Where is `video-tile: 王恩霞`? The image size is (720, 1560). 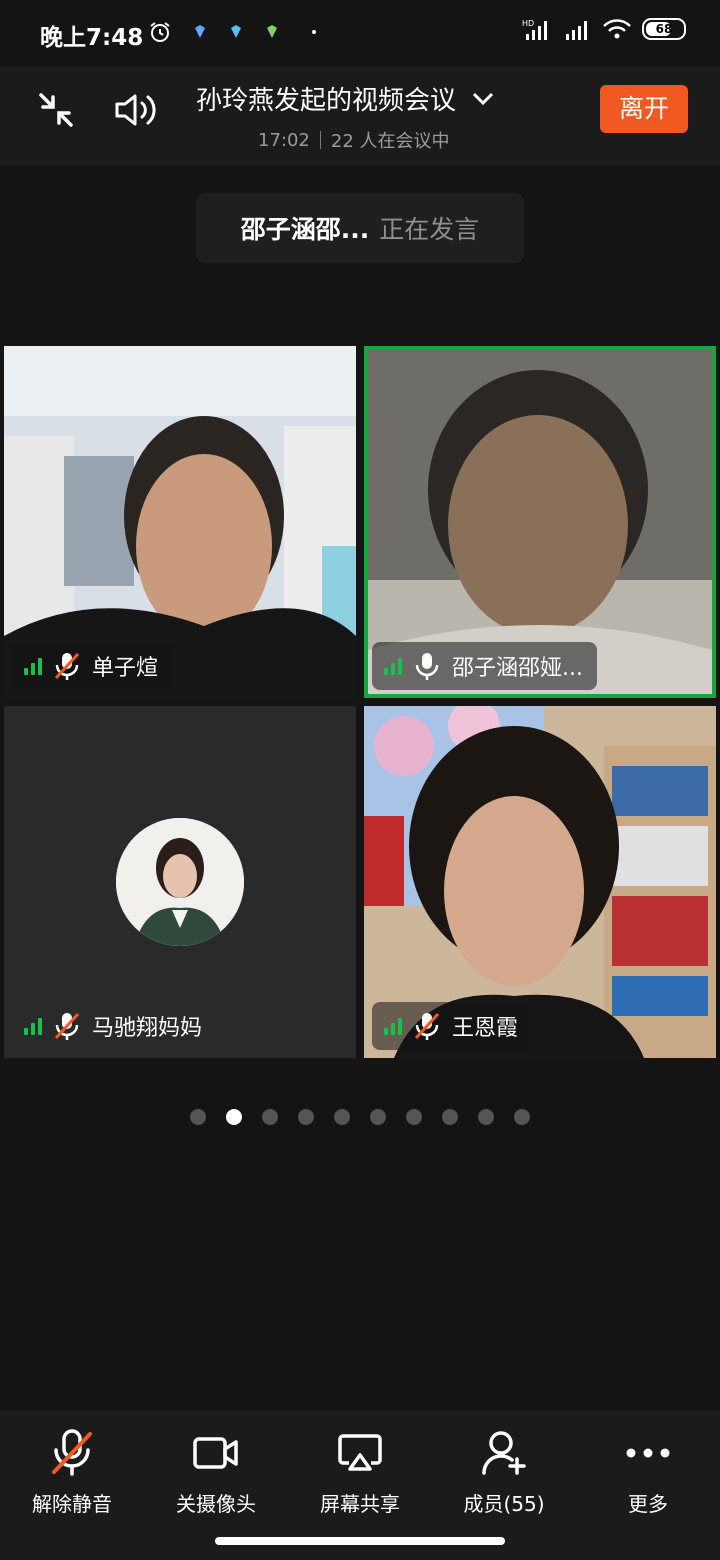 video-tile: 王恩霞 is located at coordinates (540, 882).